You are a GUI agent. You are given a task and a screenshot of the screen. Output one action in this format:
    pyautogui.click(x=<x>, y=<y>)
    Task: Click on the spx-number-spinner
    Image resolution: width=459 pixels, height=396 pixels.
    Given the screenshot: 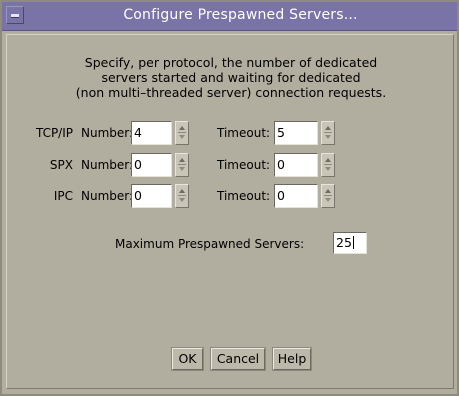 What is the action you would take?
    pyautogui.click(x=182, y=165)
    